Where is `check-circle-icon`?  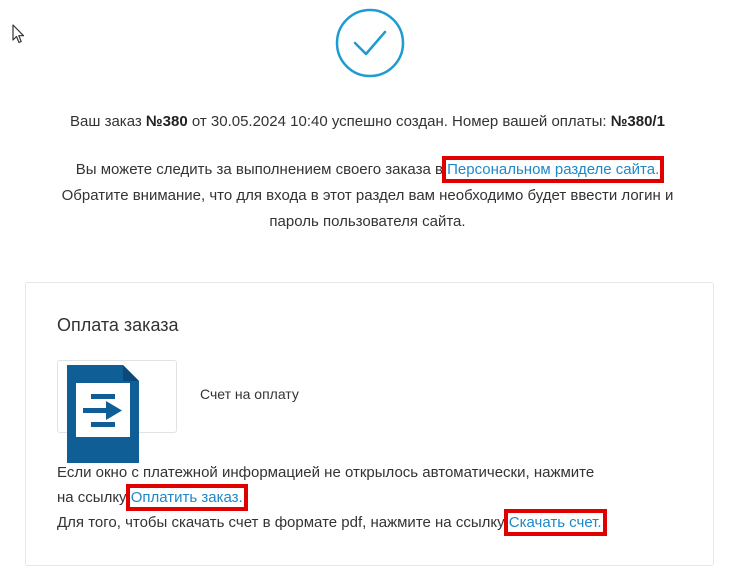 check-circle-icon is located at coordinates (370, 43).